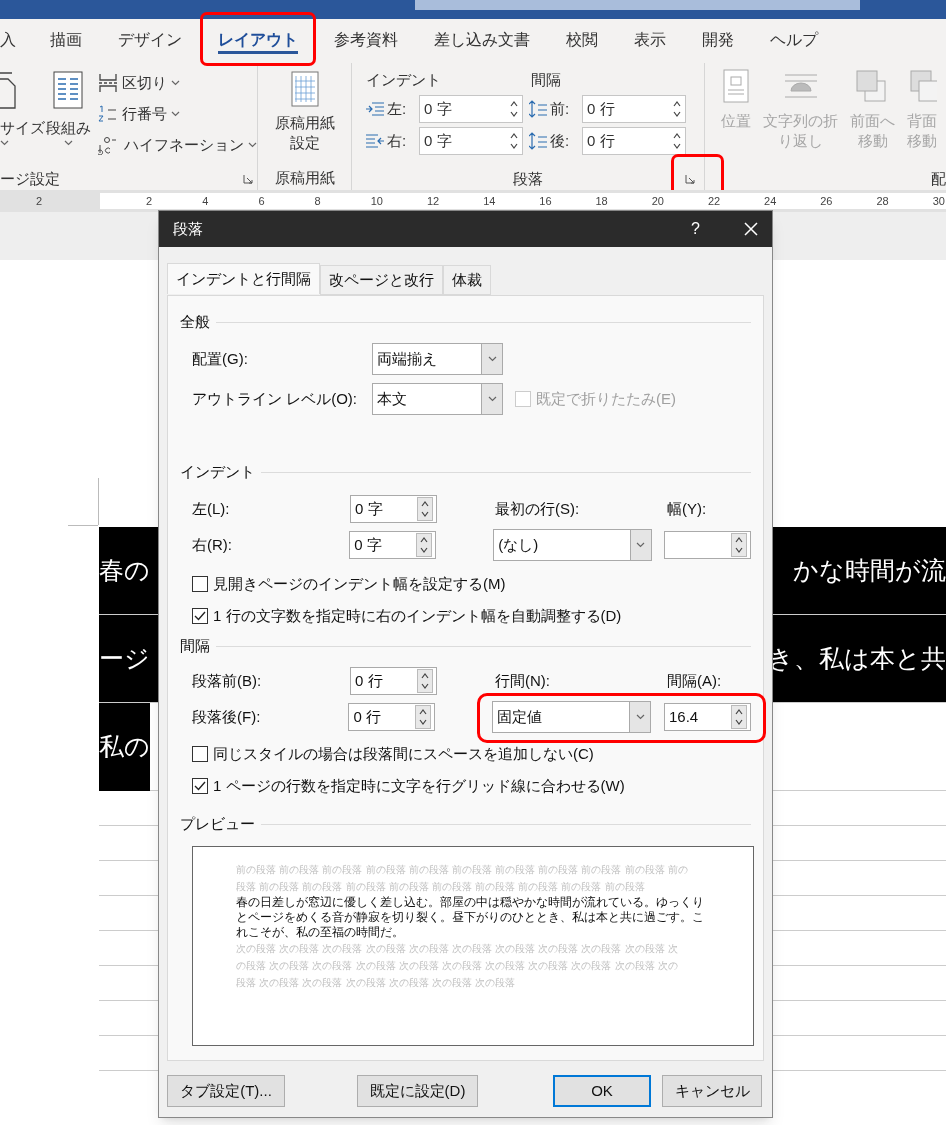 This screenshot has width=946, height=1125. I want to click on section-label: 間隔, so click(546, 80).